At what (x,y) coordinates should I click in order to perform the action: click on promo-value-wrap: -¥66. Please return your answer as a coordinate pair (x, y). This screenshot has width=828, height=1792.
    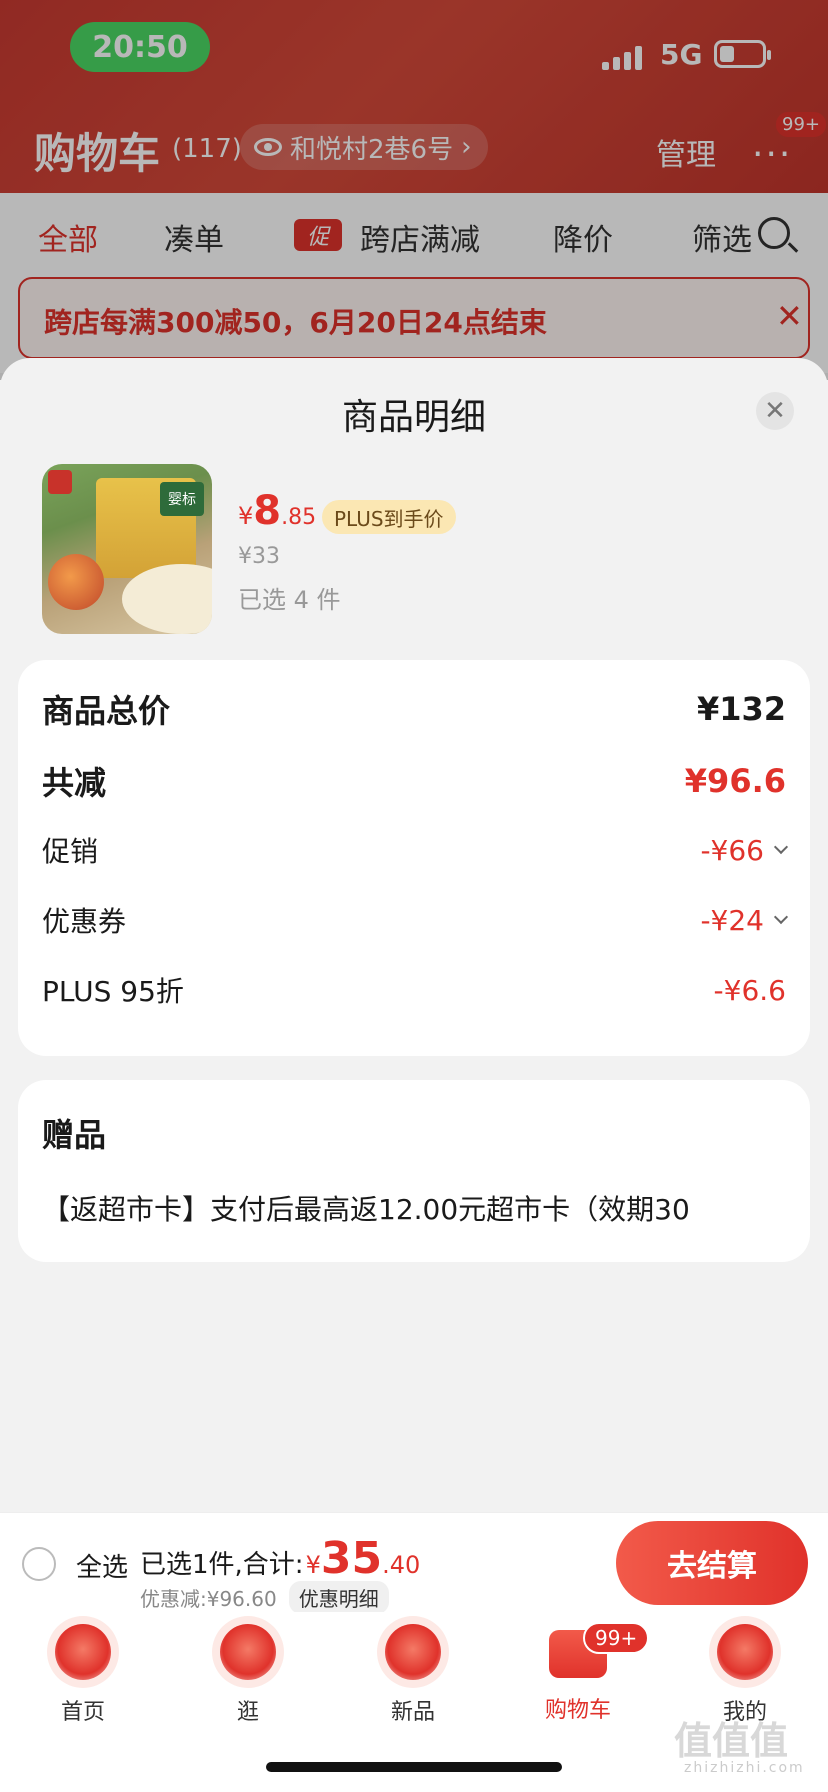
    Looking at the image, I should click on (744, 850).